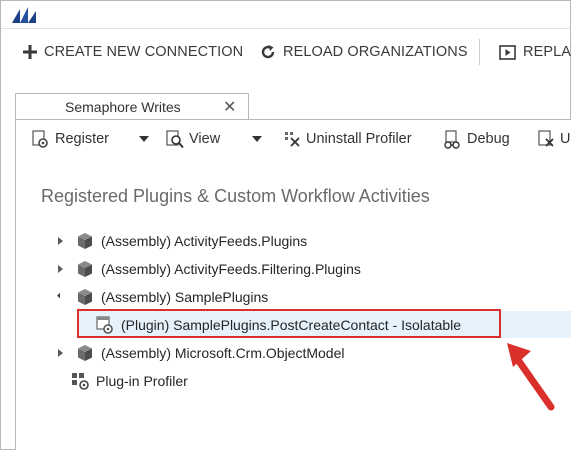 The height and width of the screenshot is (450, 571). Describe the element at coordinates (547, 52) in the screenshot. I see `replay-label: REPLAY` at that location.